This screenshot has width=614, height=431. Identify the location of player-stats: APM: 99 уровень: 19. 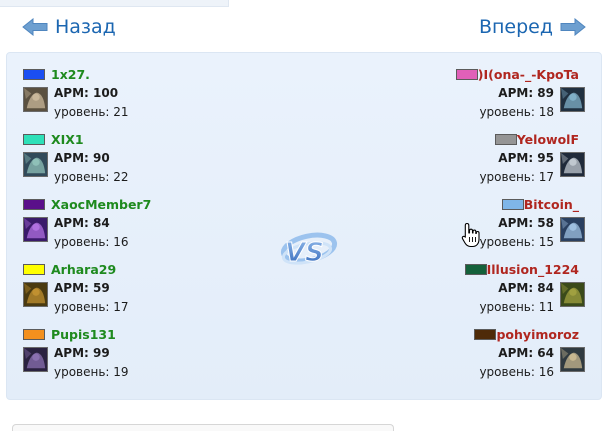
(91, 363).